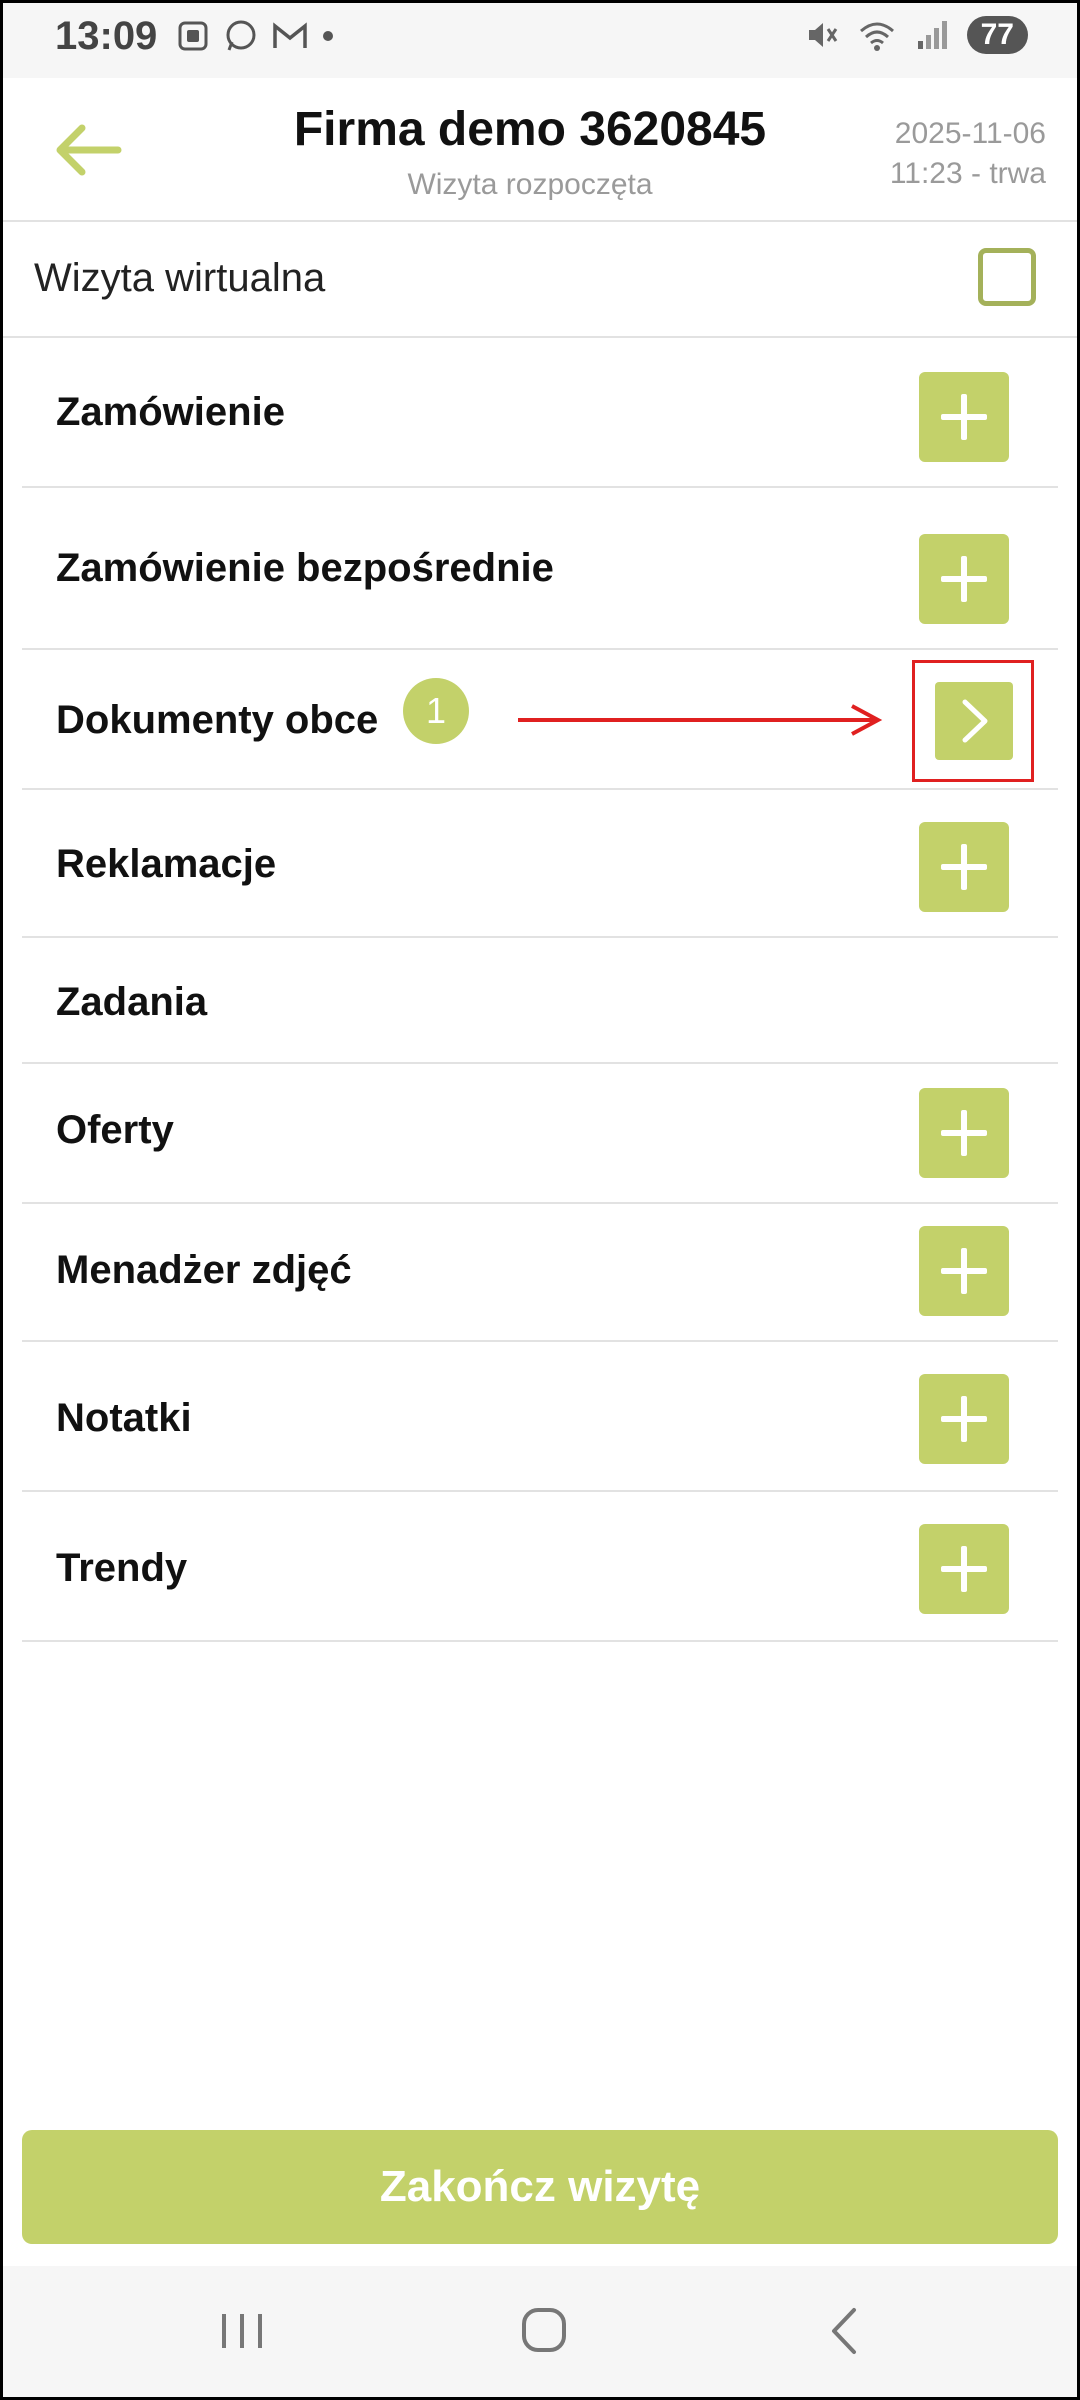 The height and width of the screenshot is (2400, 1080). Describe the element at coordinates (436, 711) in the screenshot. I see `count-badge: 1` at that location.